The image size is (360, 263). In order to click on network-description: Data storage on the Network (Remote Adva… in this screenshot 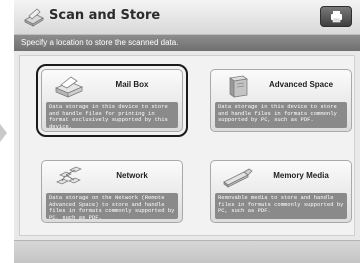, I will do `click(112, 206)`.